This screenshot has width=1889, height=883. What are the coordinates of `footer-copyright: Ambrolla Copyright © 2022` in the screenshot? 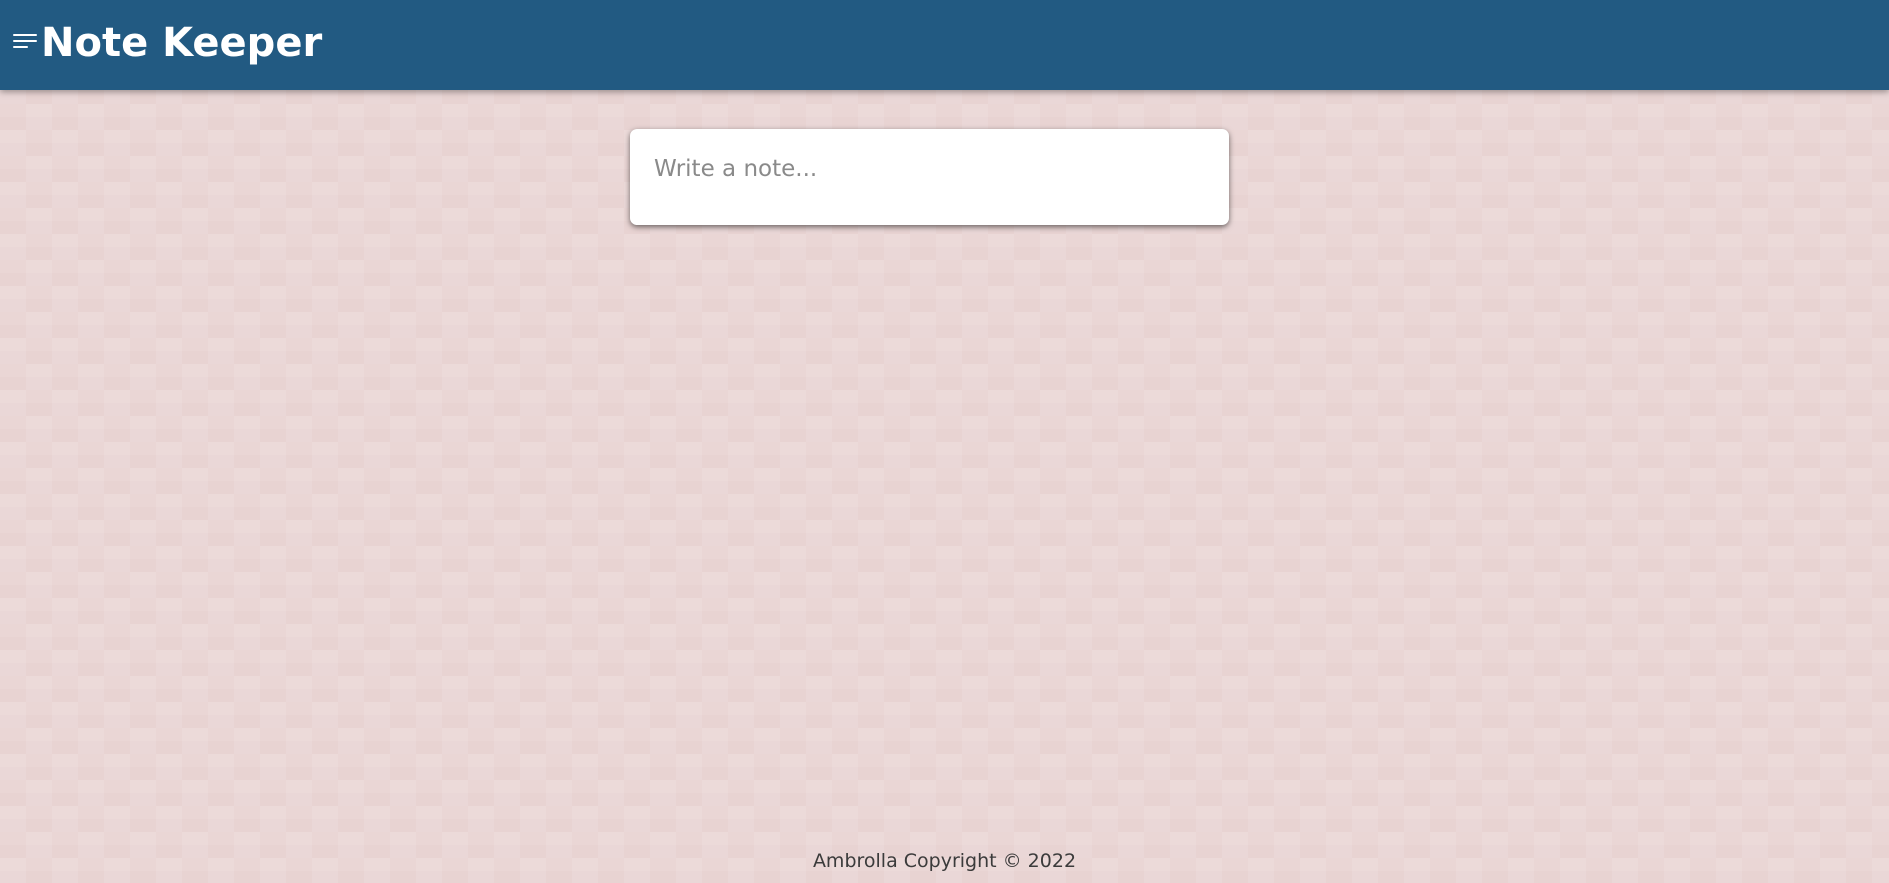 It's located at (944, 861).